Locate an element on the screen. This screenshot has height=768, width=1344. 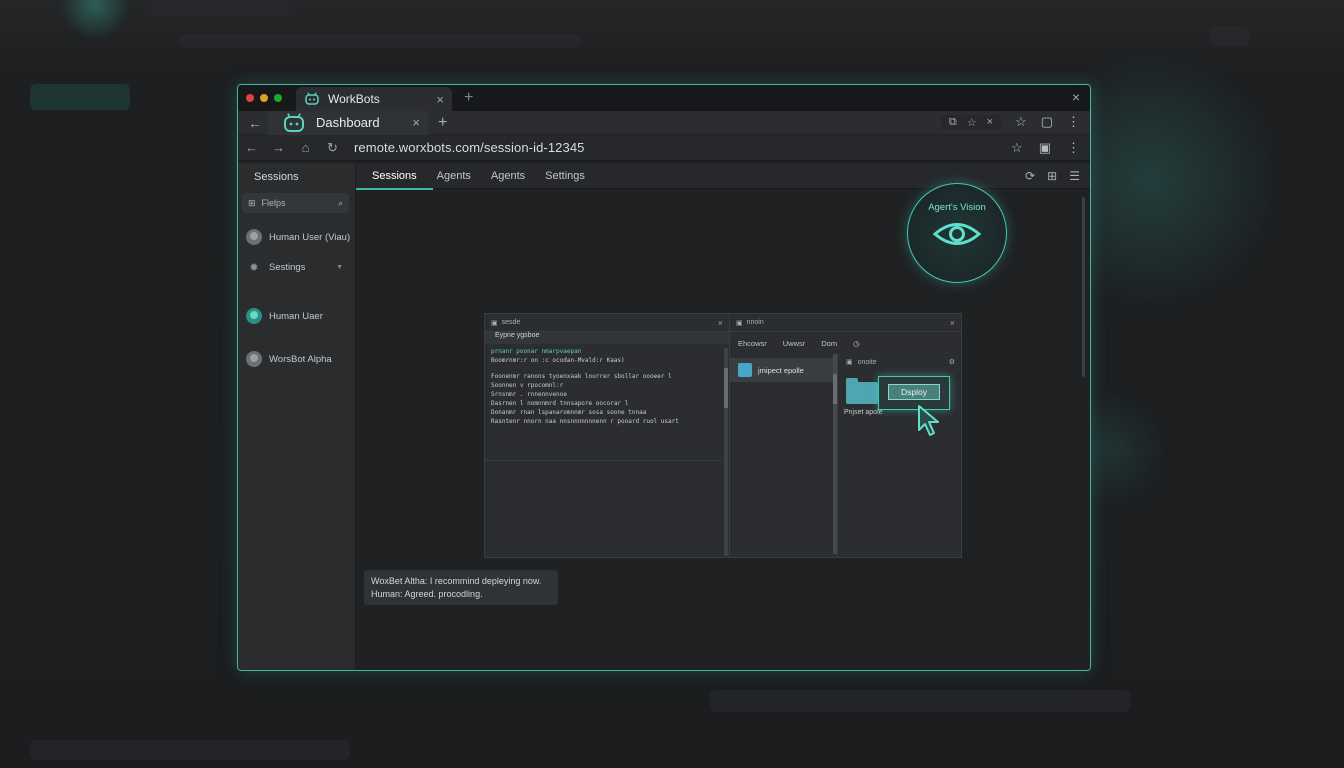
deploy-button: Dsploy is located at coordinates (914, 392).